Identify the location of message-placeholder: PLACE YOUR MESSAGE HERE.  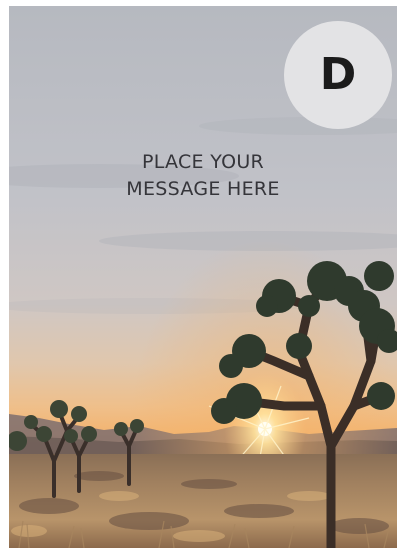
(203, 176).